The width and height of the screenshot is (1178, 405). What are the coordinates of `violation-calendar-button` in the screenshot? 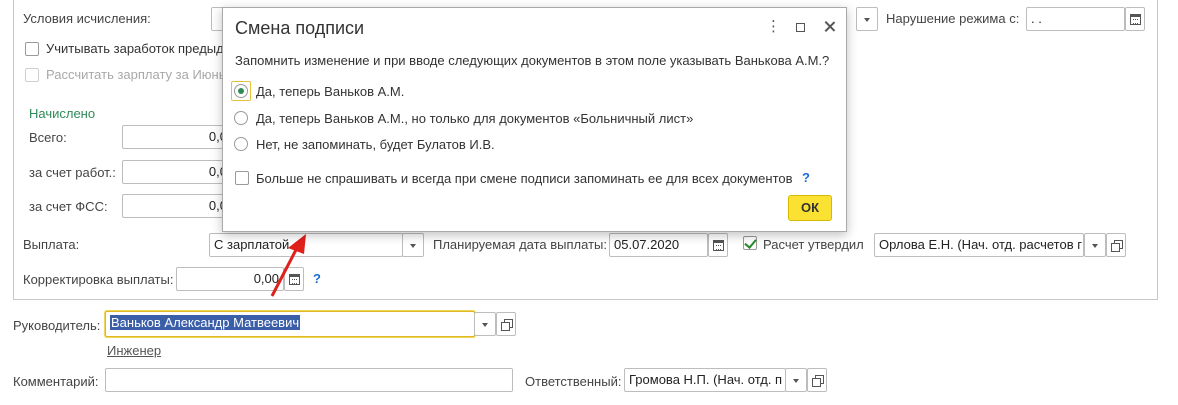 It's located at (1135, 19).